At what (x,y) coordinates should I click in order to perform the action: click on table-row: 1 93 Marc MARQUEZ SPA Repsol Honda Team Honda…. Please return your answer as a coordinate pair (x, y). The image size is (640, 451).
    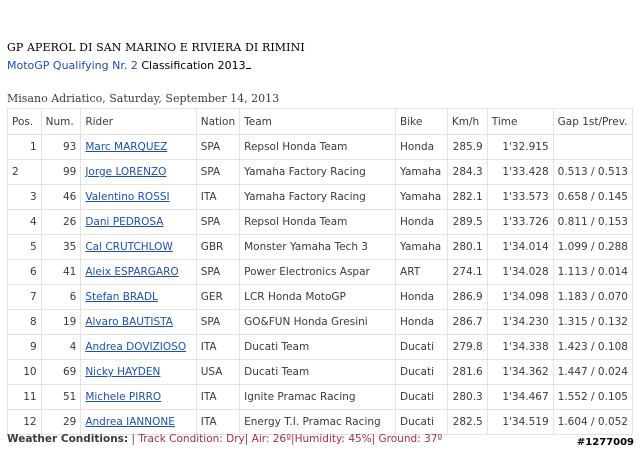
    Looking at the image, I should click on (320, 147).